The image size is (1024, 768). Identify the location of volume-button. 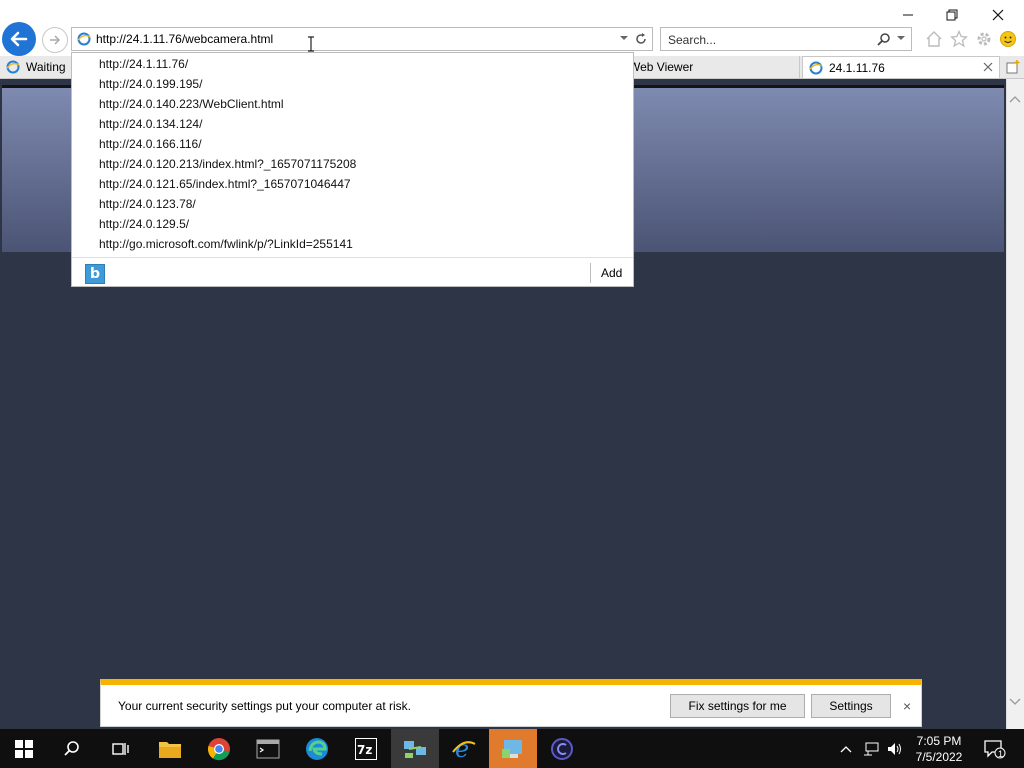
(895, 748).